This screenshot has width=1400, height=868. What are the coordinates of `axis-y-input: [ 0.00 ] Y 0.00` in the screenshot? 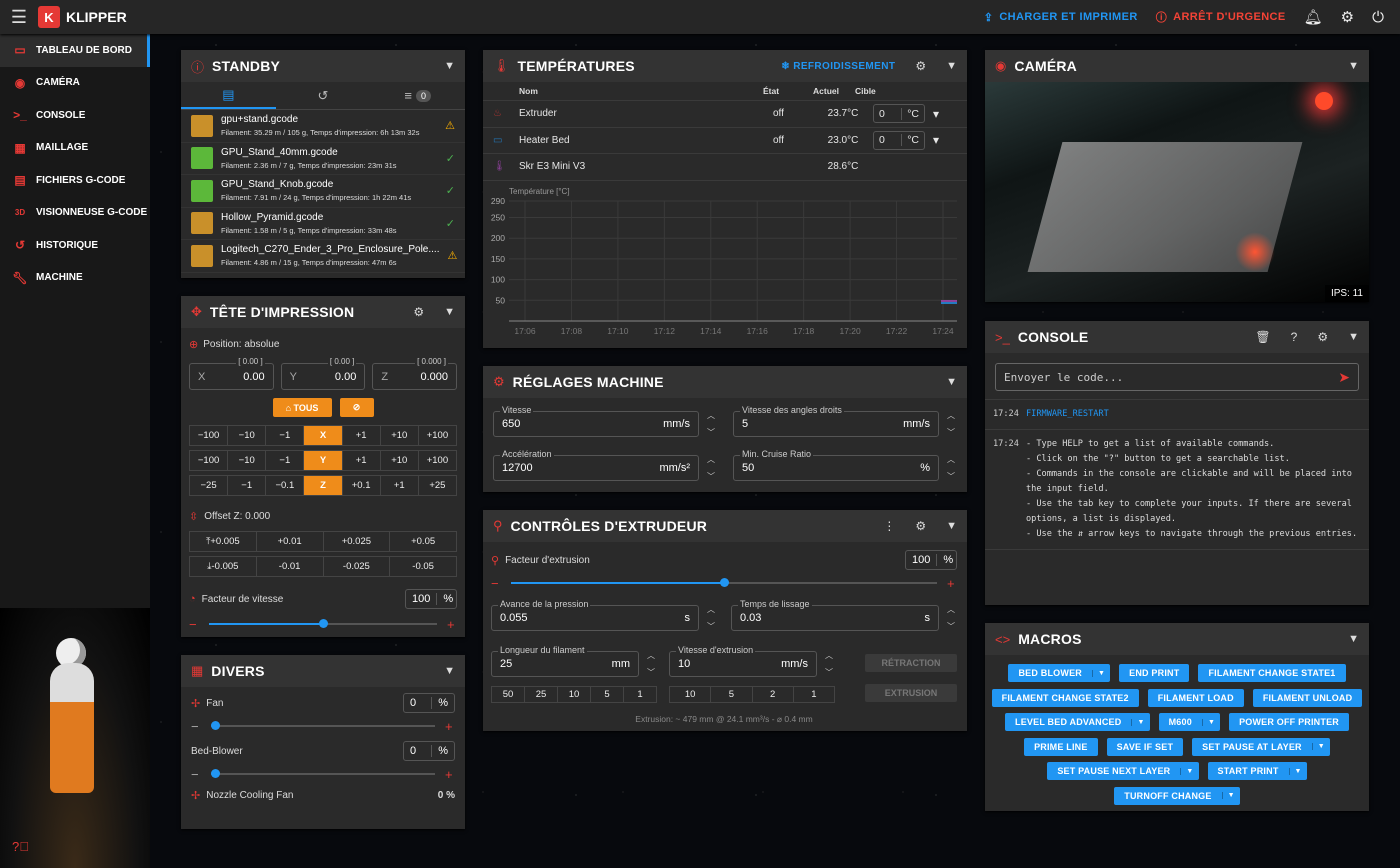 It's located at (323, 373).